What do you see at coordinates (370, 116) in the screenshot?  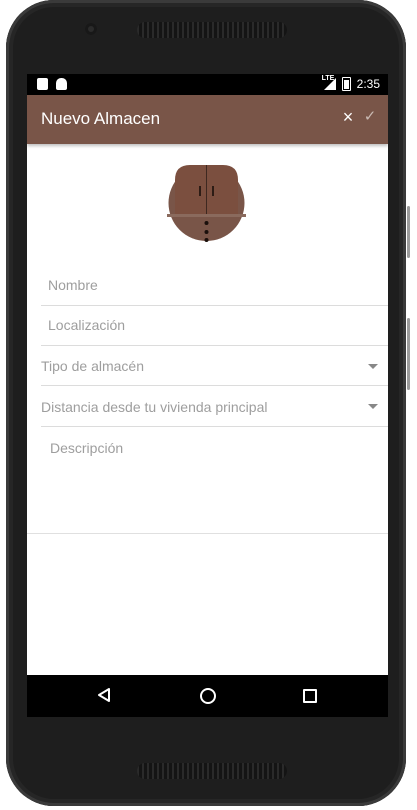 I see `confirm-icon: ✓` at bounding box center [370, 116].